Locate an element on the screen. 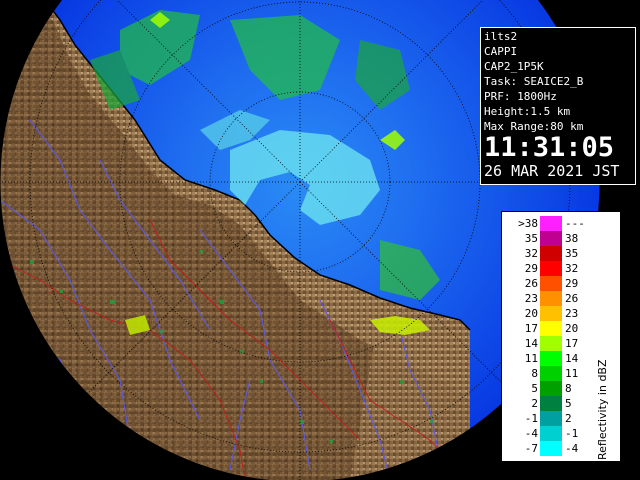  legend-upper-bound: 2 is located at coordinates (568, 418).